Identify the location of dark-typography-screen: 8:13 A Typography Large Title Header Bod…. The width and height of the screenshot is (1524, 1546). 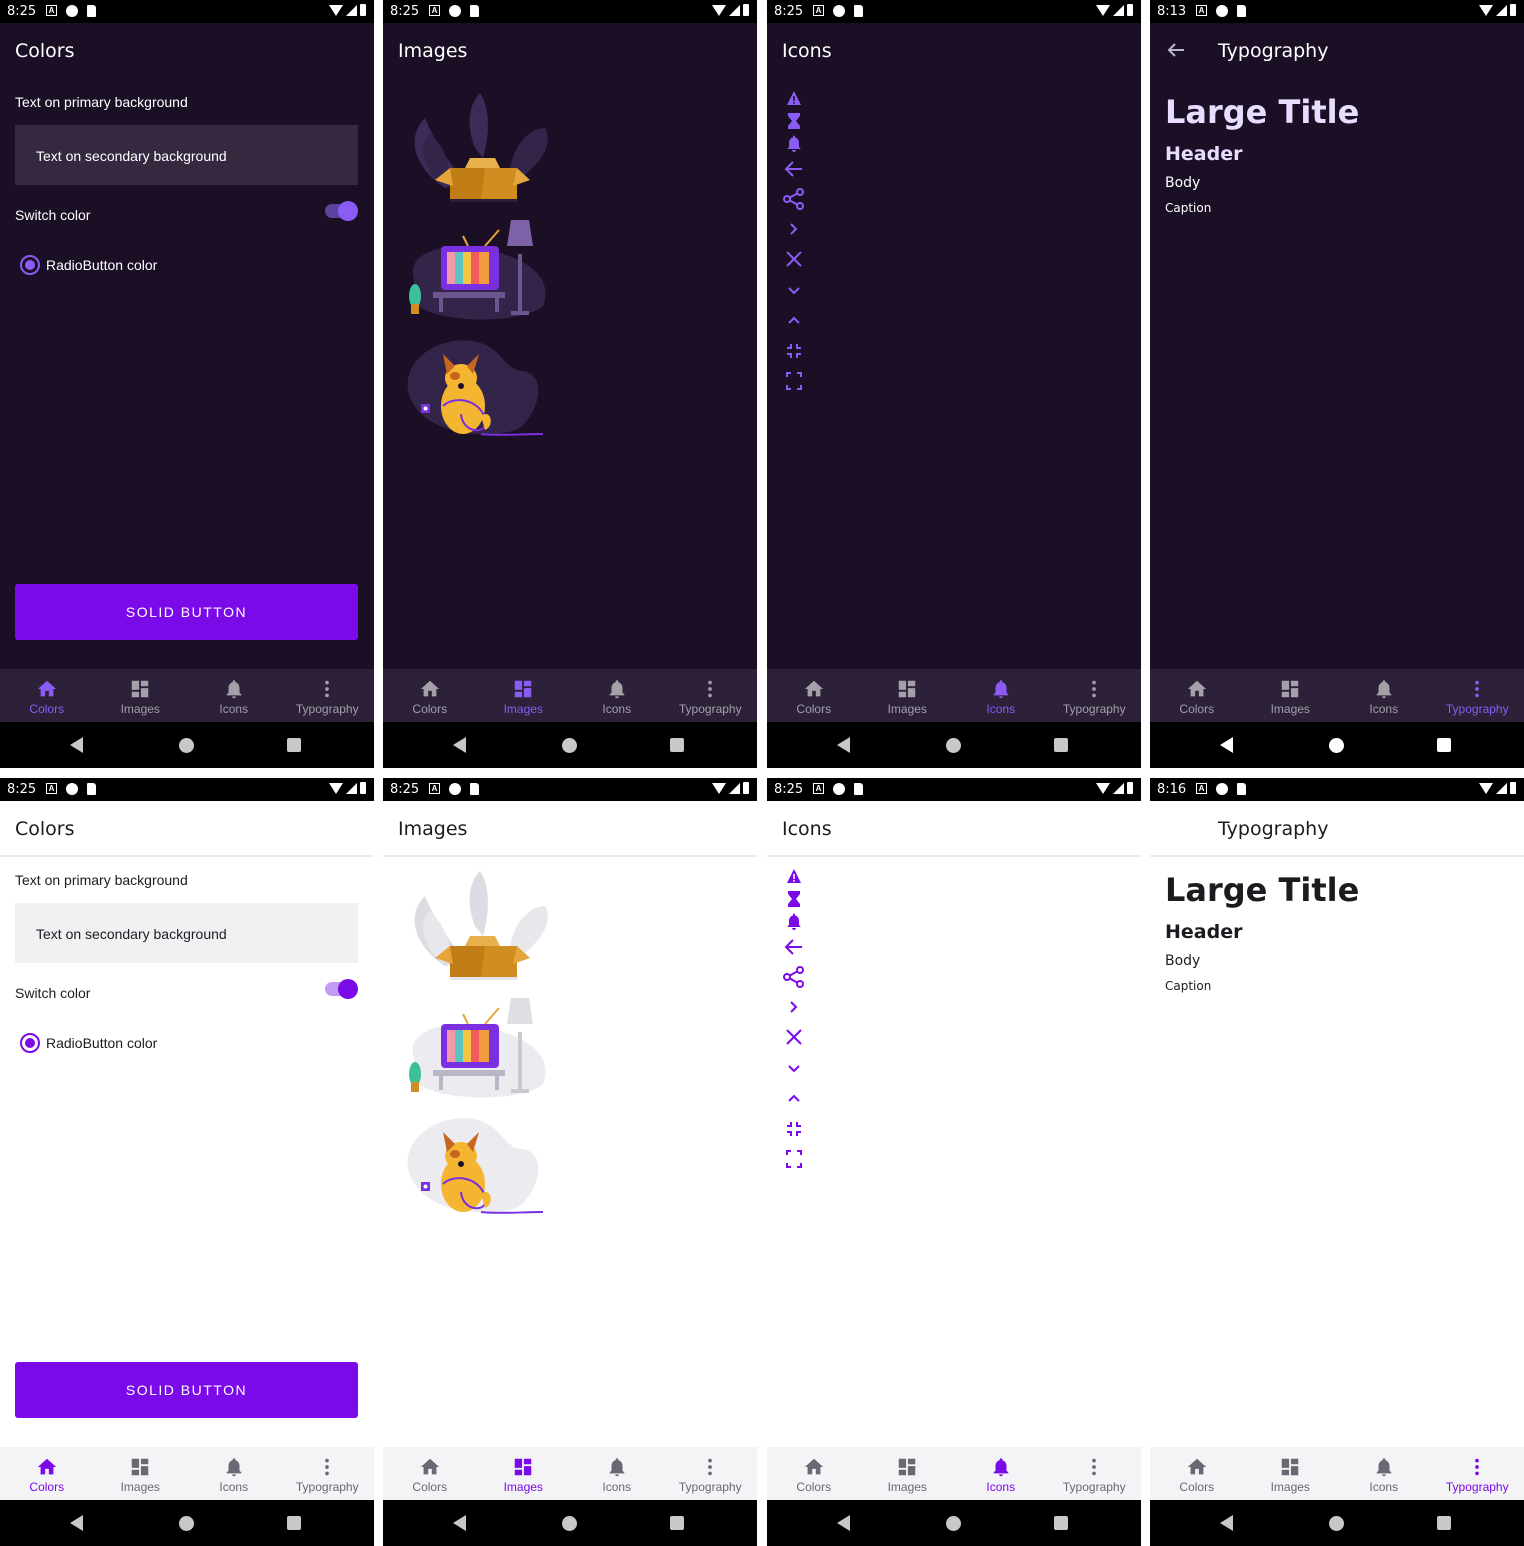
(1337, 384).